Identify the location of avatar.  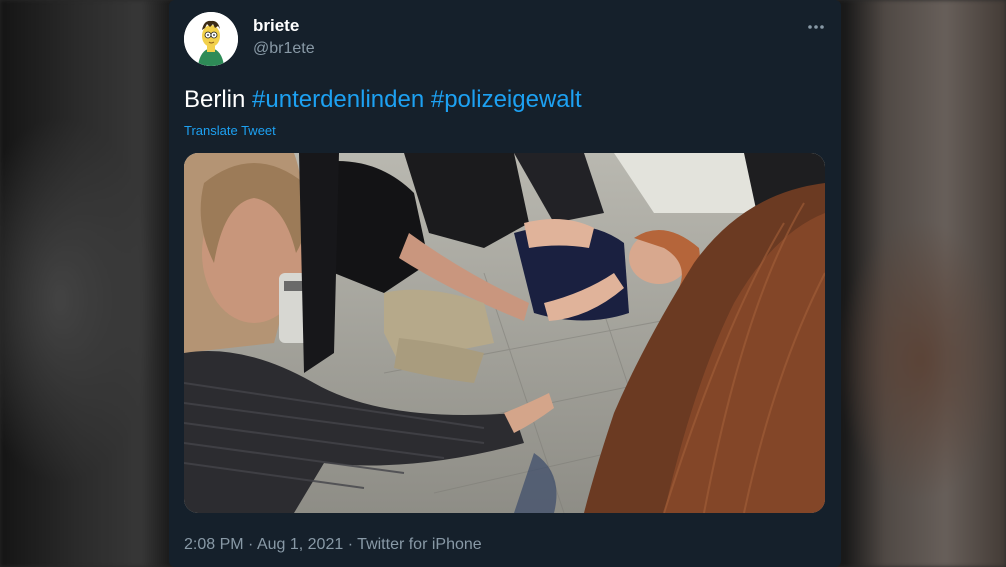
(211, 39).